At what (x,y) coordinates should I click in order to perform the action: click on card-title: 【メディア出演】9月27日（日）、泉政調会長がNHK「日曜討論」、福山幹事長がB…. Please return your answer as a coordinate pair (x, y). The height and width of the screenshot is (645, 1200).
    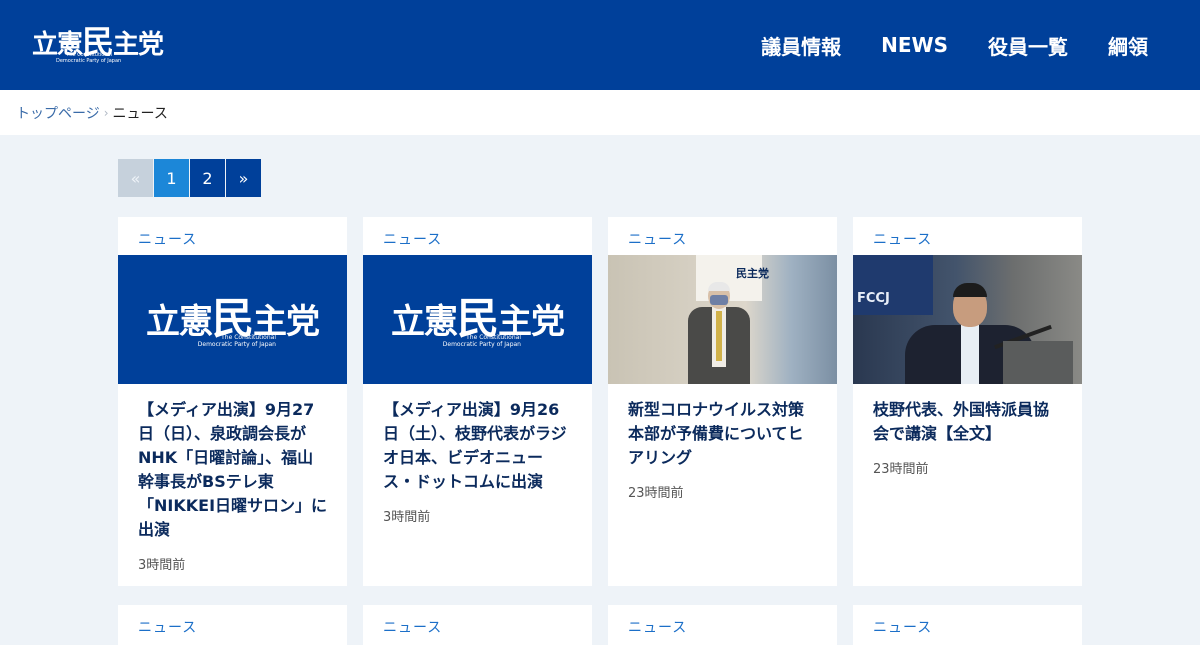
    Looking at the image, I should click on (232, 463).